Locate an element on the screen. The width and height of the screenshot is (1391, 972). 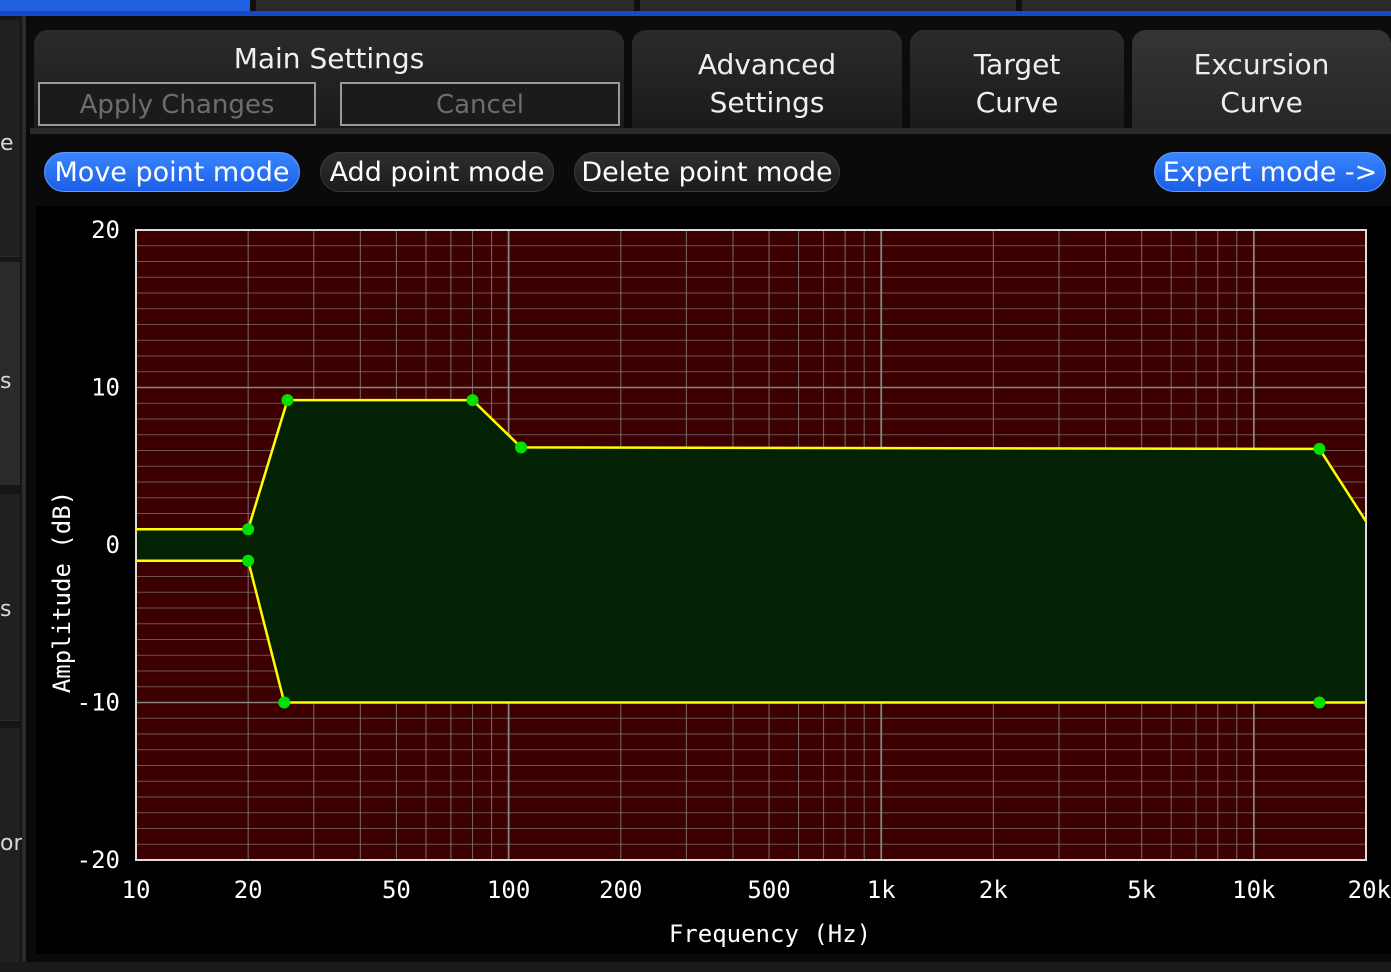
x-tick-label: 2k is located at coordinates (993, 890).